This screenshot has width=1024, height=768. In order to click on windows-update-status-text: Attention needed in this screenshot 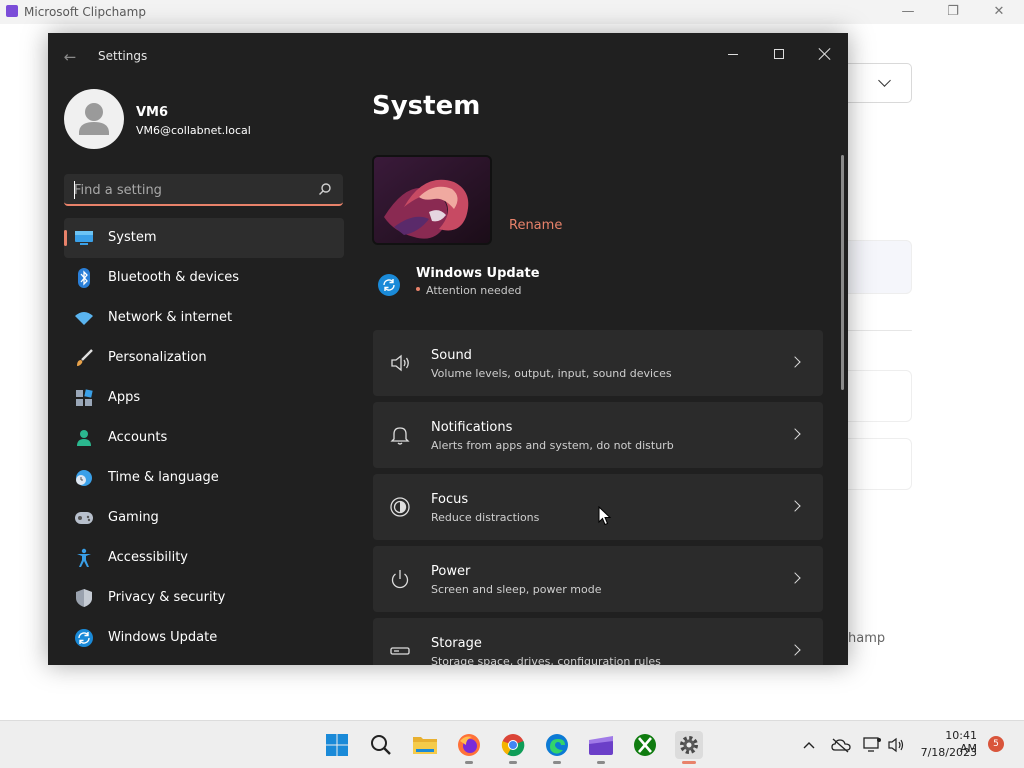, I will do `click(474, 290)`.